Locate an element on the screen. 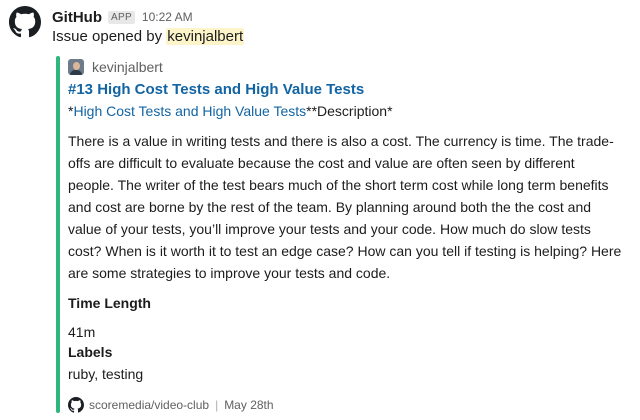  timestamp: 10:22 AM is located at coordinates (167, 17).